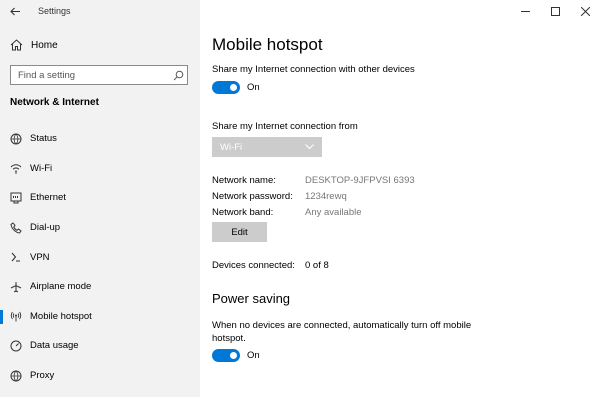 Image resolution: width=600 pixels, height=397 pixels. Describe the element at coordinates (61, 287) in the screenshot. I see `sidebar-item-label: Airplane mode` at that location.